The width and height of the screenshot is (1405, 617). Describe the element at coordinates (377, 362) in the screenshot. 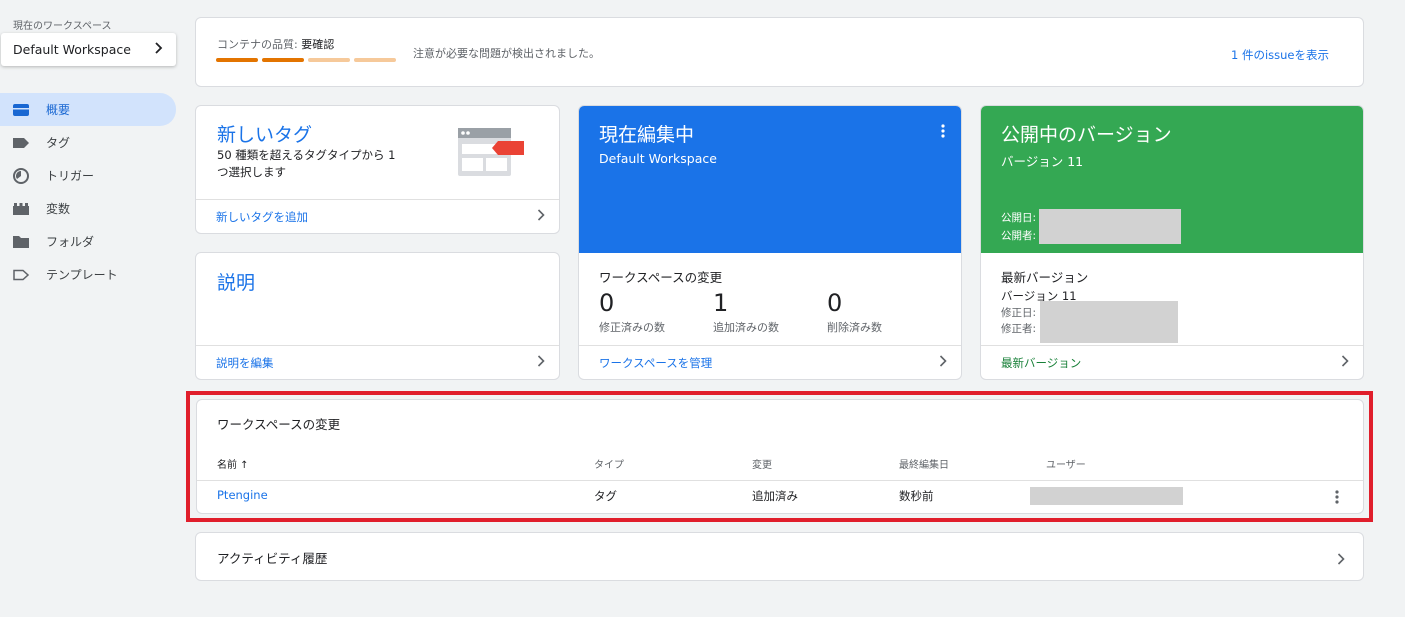

I see `edit-description-link: 説明を編集` at that location.